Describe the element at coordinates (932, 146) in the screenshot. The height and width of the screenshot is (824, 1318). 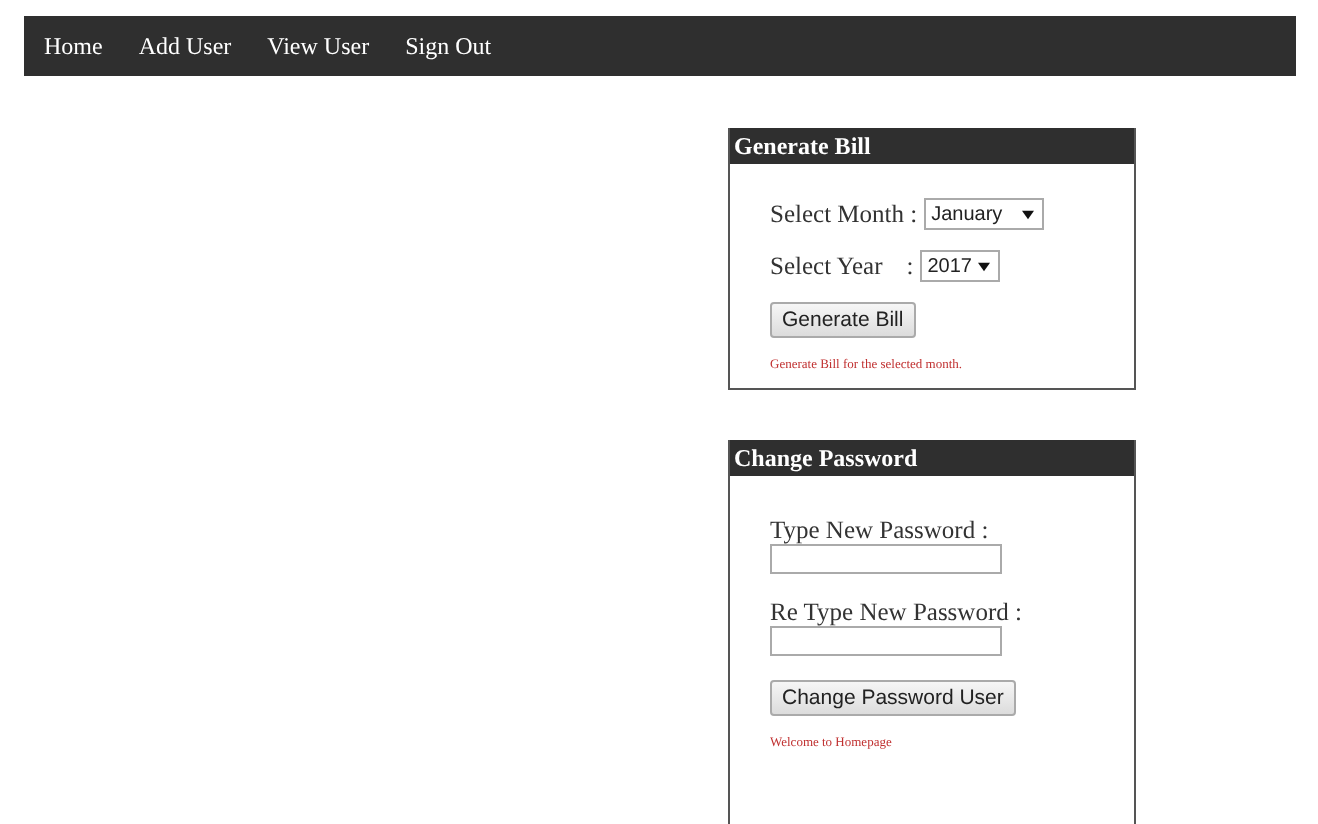
I see `panel-title: Generate Bill` at that location.